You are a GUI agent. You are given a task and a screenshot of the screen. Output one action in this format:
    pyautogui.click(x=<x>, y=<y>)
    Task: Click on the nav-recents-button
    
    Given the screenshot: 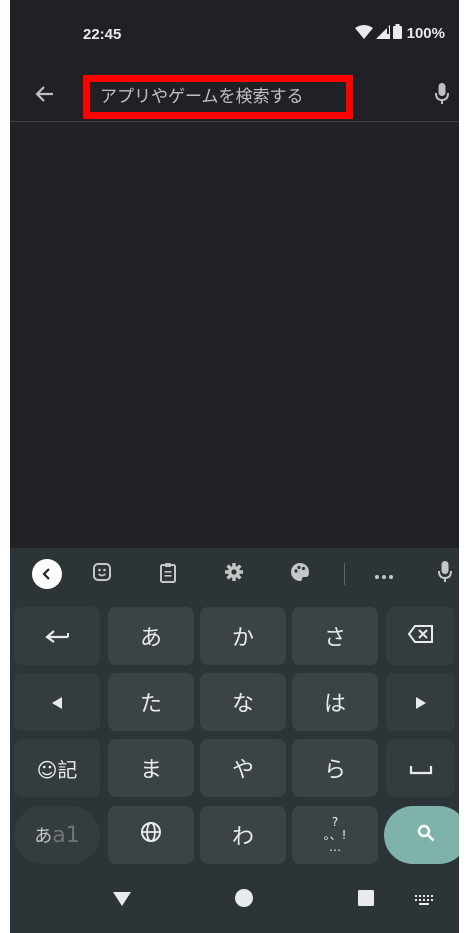 What is the action you would take?
    pyautogui.click(x=366, y=900)
    